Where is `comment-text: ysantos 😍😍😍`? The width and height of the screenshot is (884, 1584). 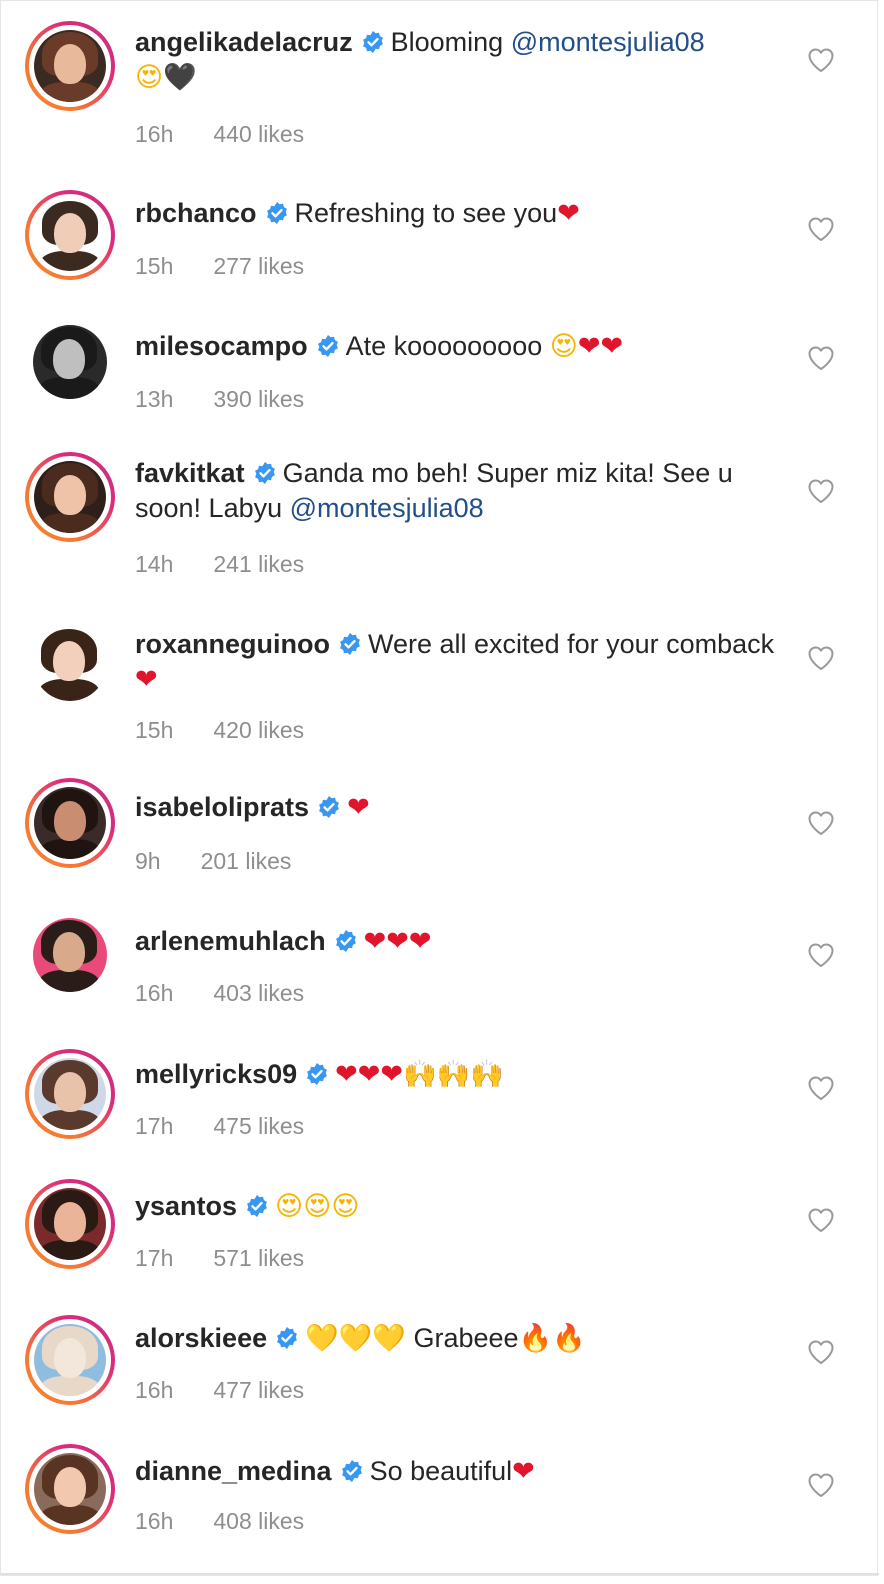 comment-text: ysantos 😍😍😍 is located at coordinates (460, 1206).